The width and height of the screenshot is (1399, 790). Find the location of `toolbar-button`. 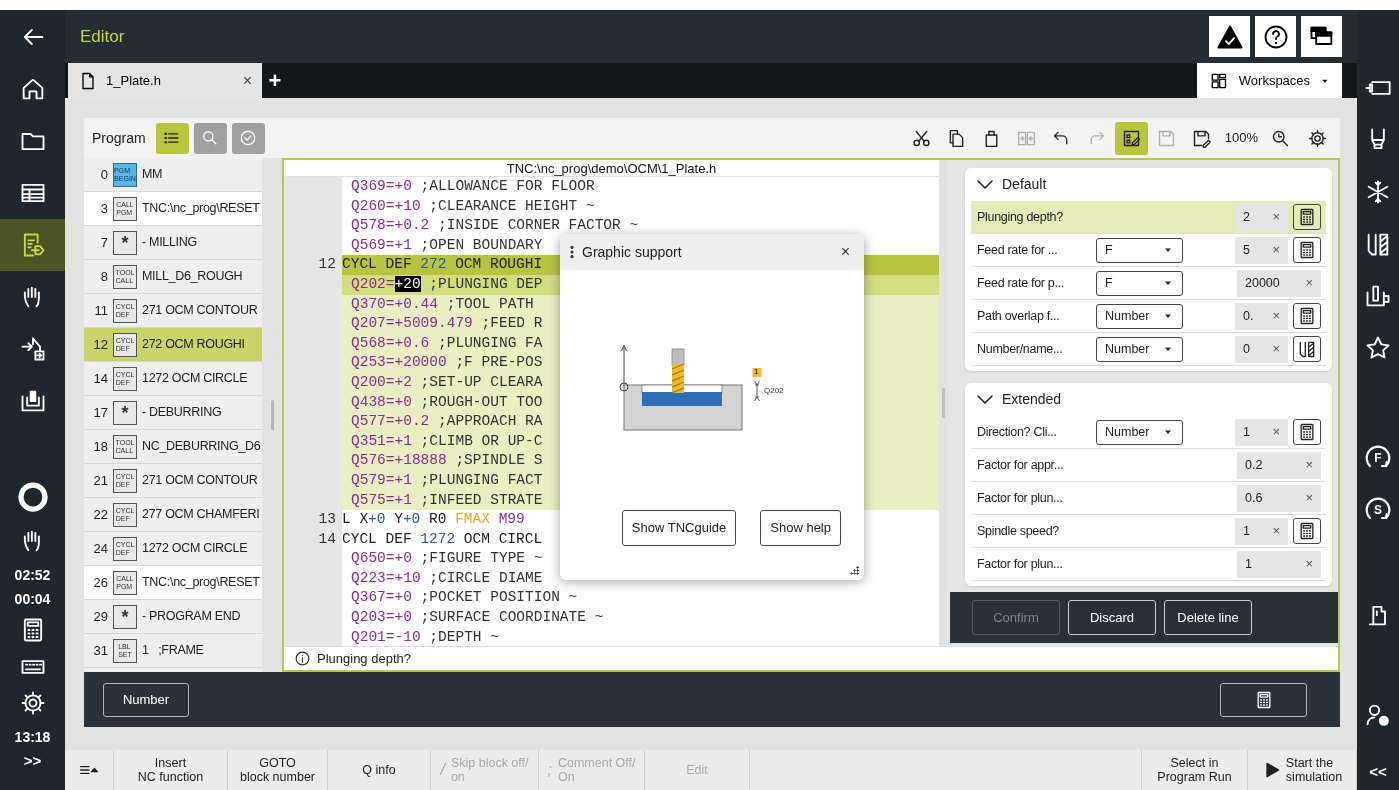

toolbar-button is located at coordinates (1131, 138).